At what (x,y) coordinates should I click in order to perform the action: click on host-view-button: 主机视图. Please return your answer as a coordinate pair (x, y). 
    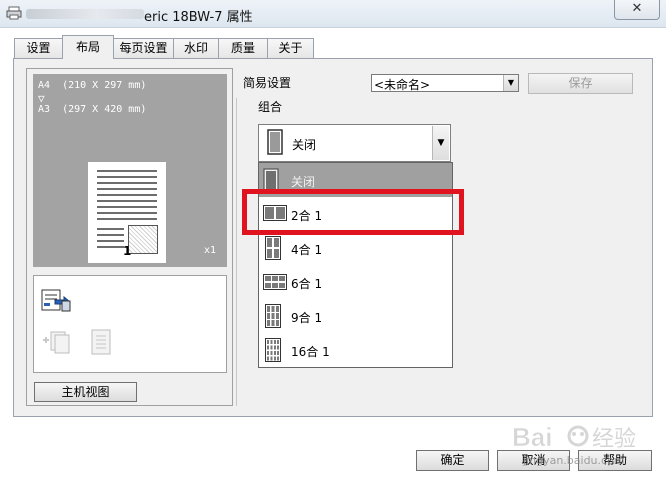
    Looking at the image, I should click on (85, 392).